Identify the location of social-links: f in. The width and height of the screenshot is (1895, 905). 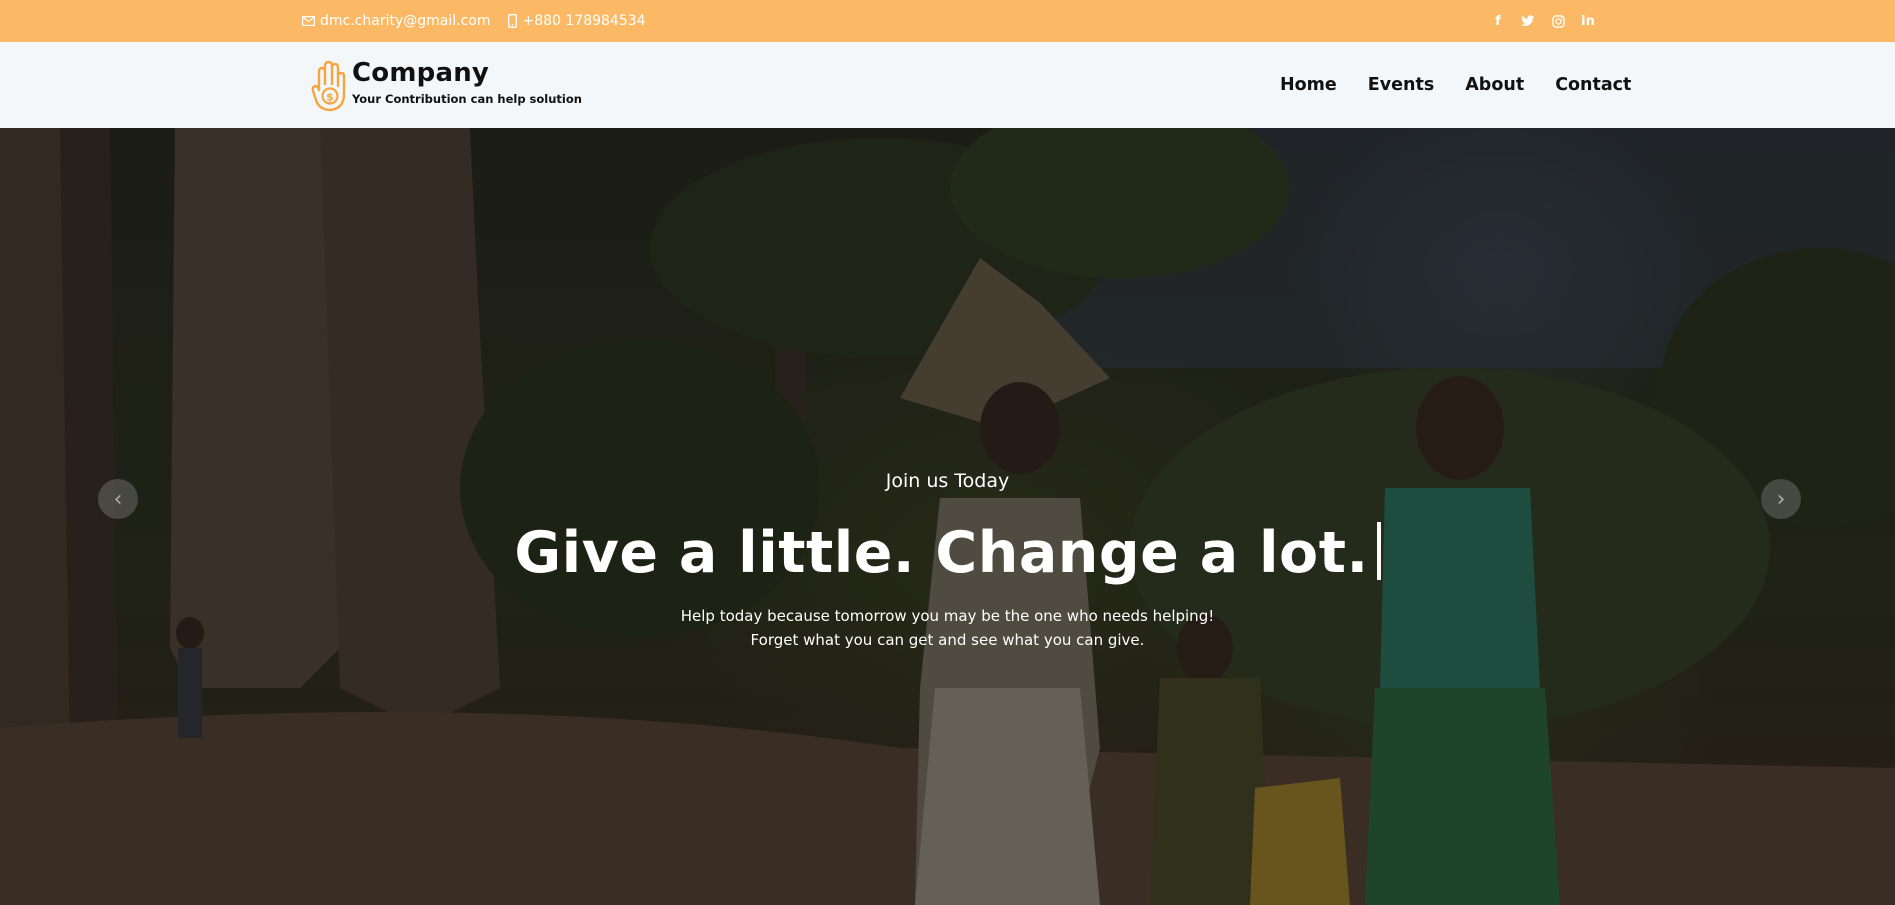
(1543, 21).